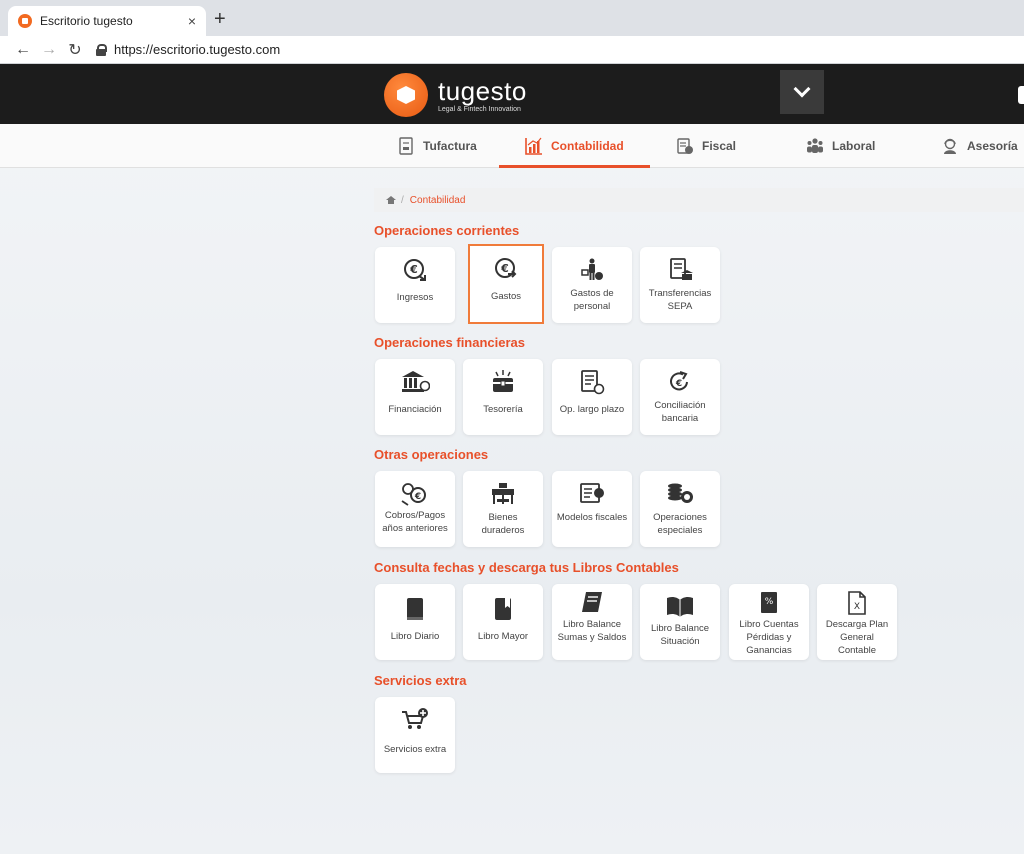 Image resolution: width=1024 pixels, height=854 pixels. Describe the element at coordinates (415, 622) in the screenshot. I see `card-libro-diario: Libro Diario` at that location.